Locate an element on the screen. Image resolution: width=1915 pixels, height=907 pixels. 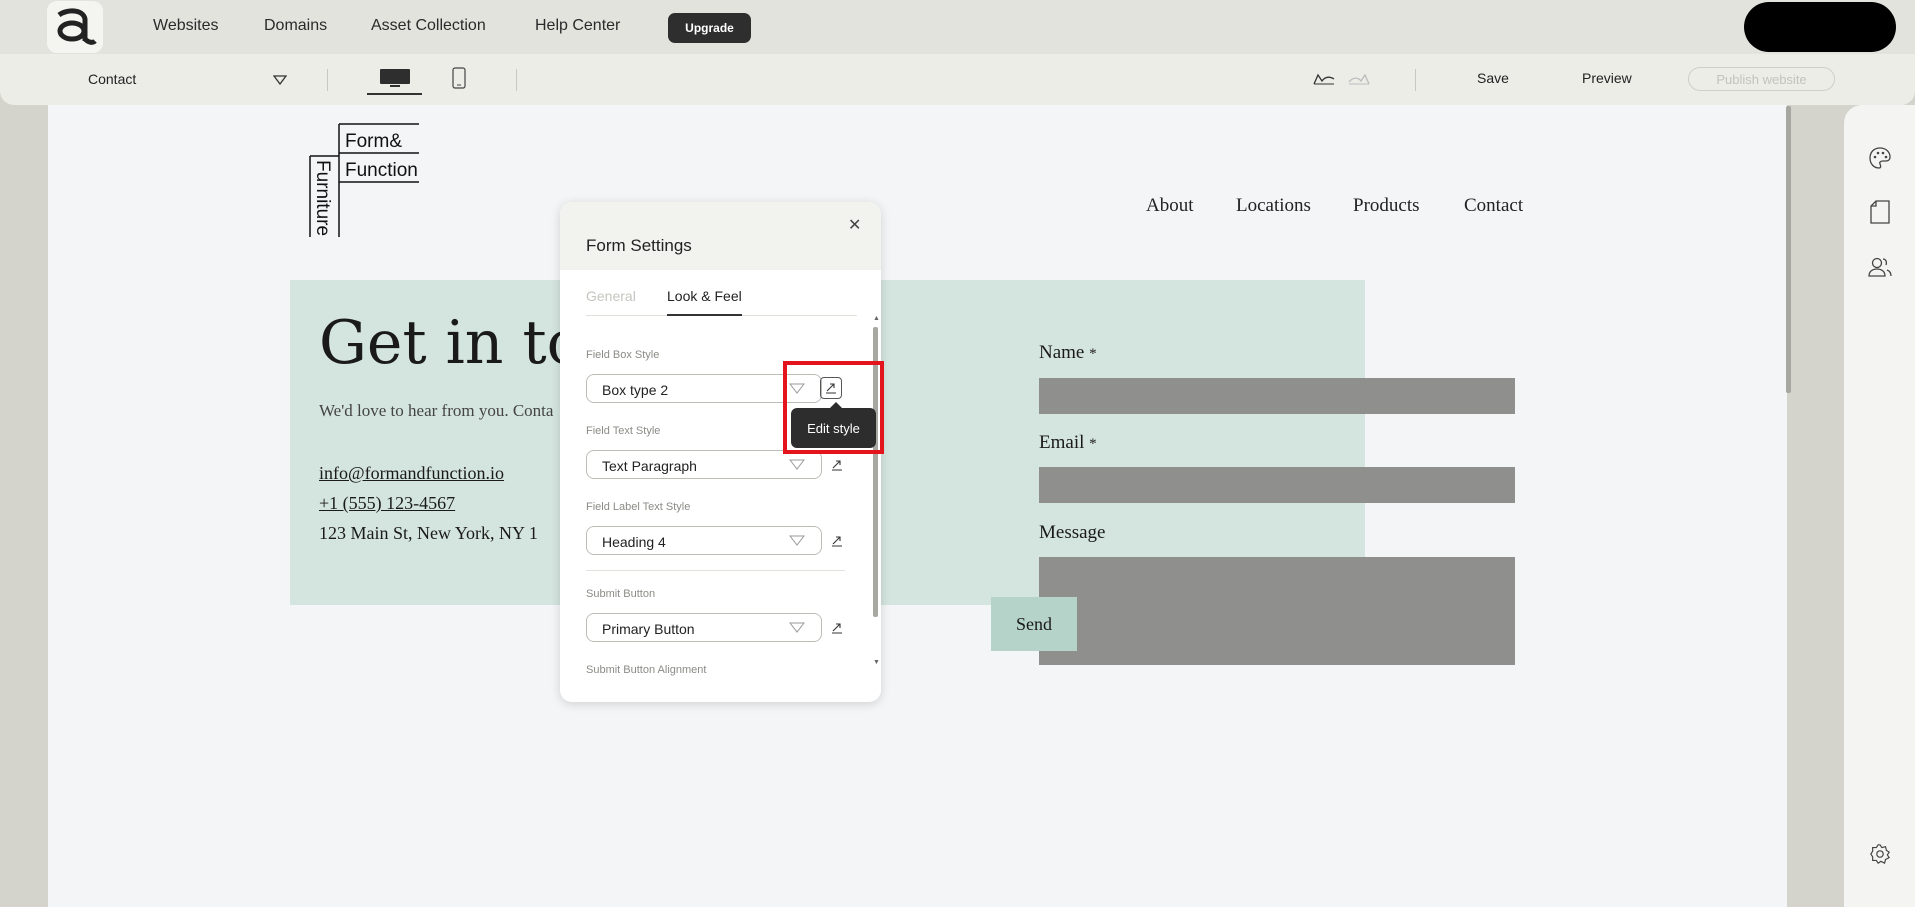
submit-button-label: Submit Button is located at coordinates (621, 594).